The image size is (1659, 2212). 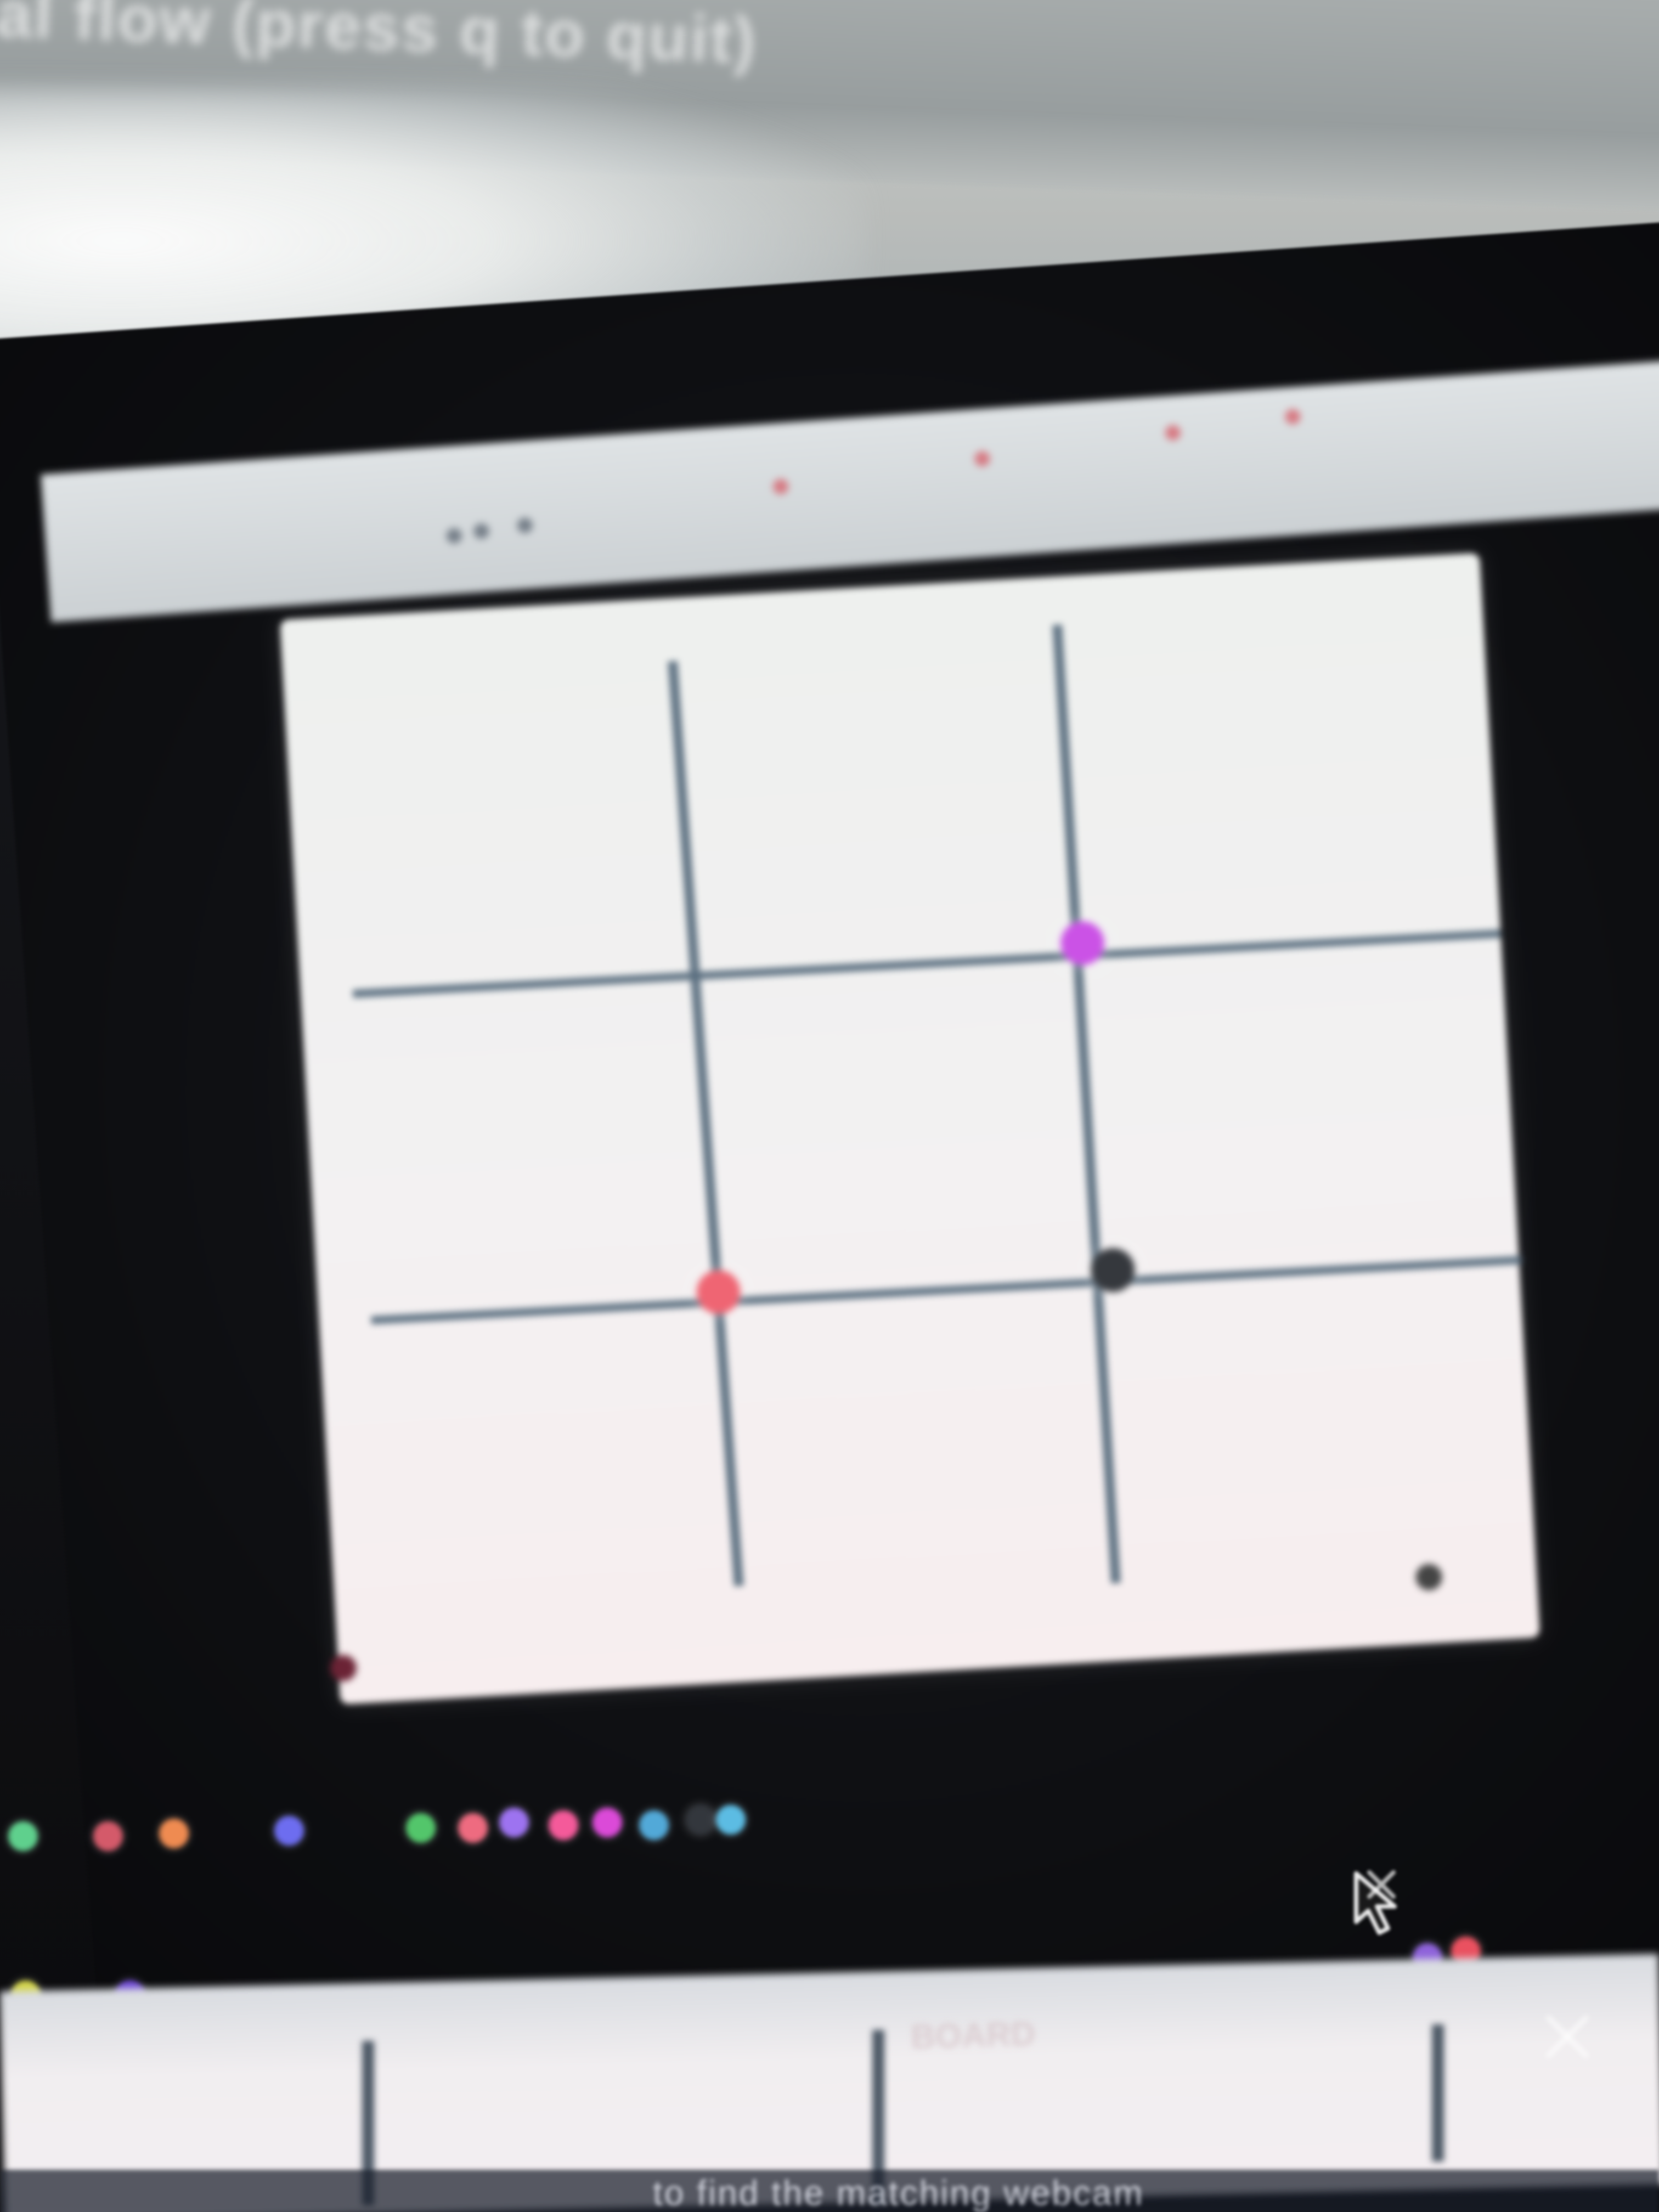 I want to click on close-icon, so click(x=1568, y=2037).